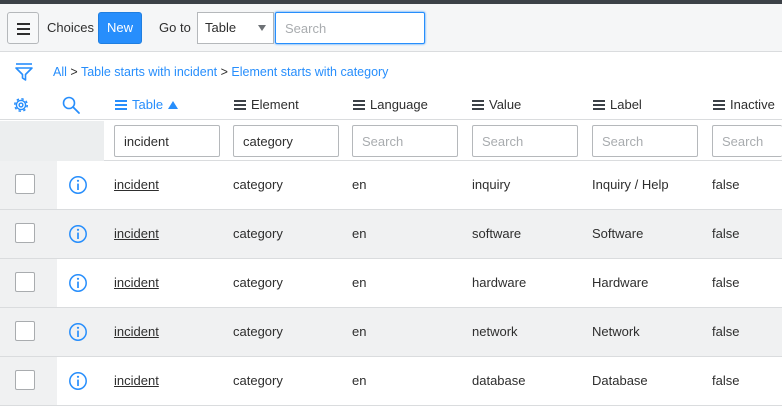 This screenshot has width=782, height=411. Describe the element at coordinates (630, 184) in the screenshot. I see `label-cell: Inquiry / Help` at that location.